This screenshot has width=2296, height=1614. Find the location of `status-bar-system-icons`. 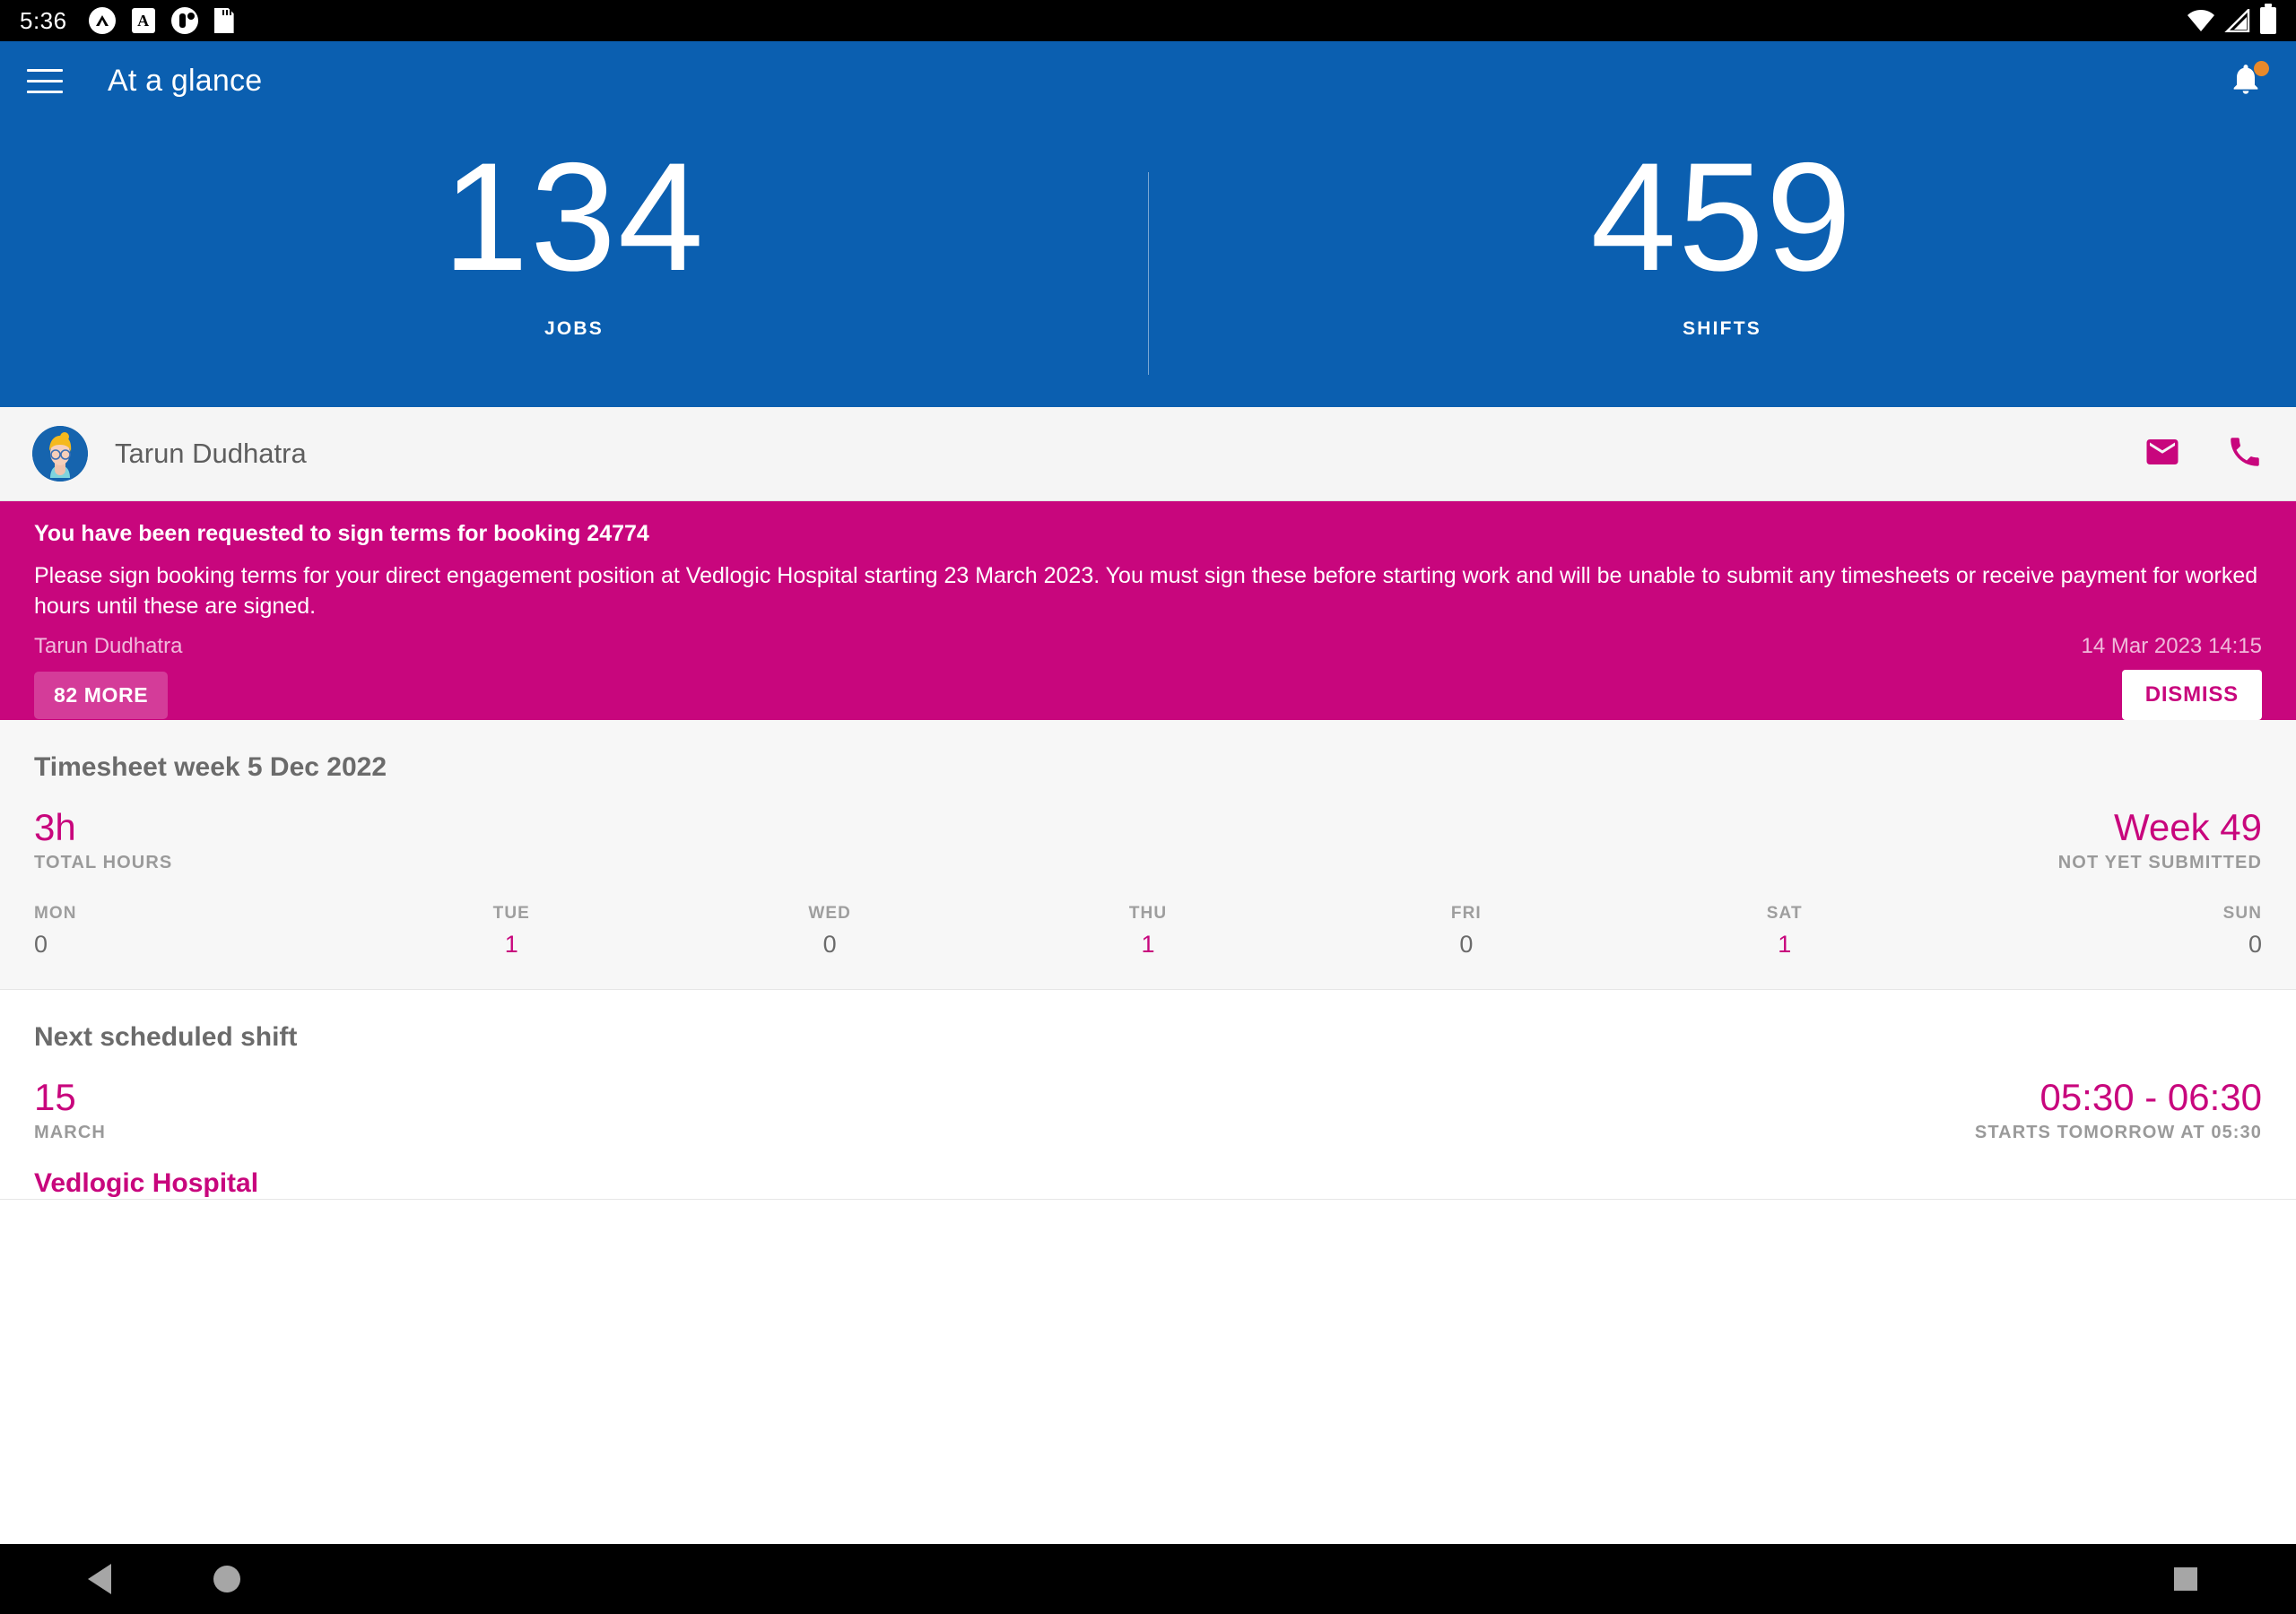

status-bar-system-icons is located at coordinates (2231, 19).